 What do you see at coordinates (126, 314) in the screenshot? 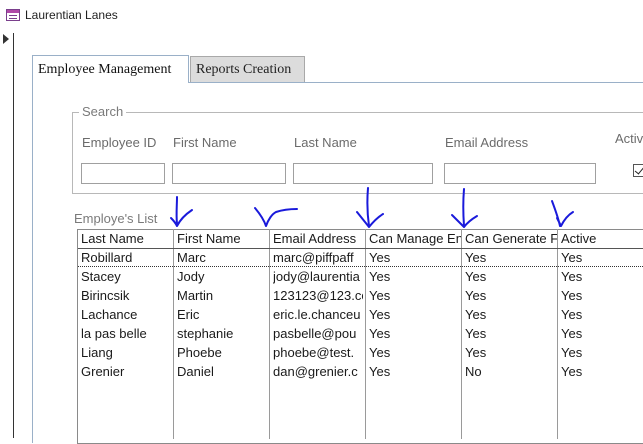
I see `last-name-cell: Lachance` at bounding box center [126, 314].